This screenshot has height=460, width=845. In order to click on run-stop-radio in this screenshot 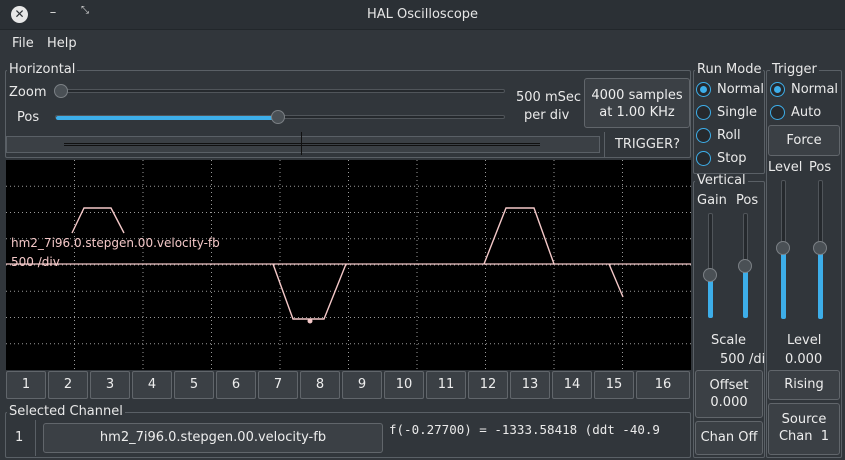, I will do `click(703, 158)`.